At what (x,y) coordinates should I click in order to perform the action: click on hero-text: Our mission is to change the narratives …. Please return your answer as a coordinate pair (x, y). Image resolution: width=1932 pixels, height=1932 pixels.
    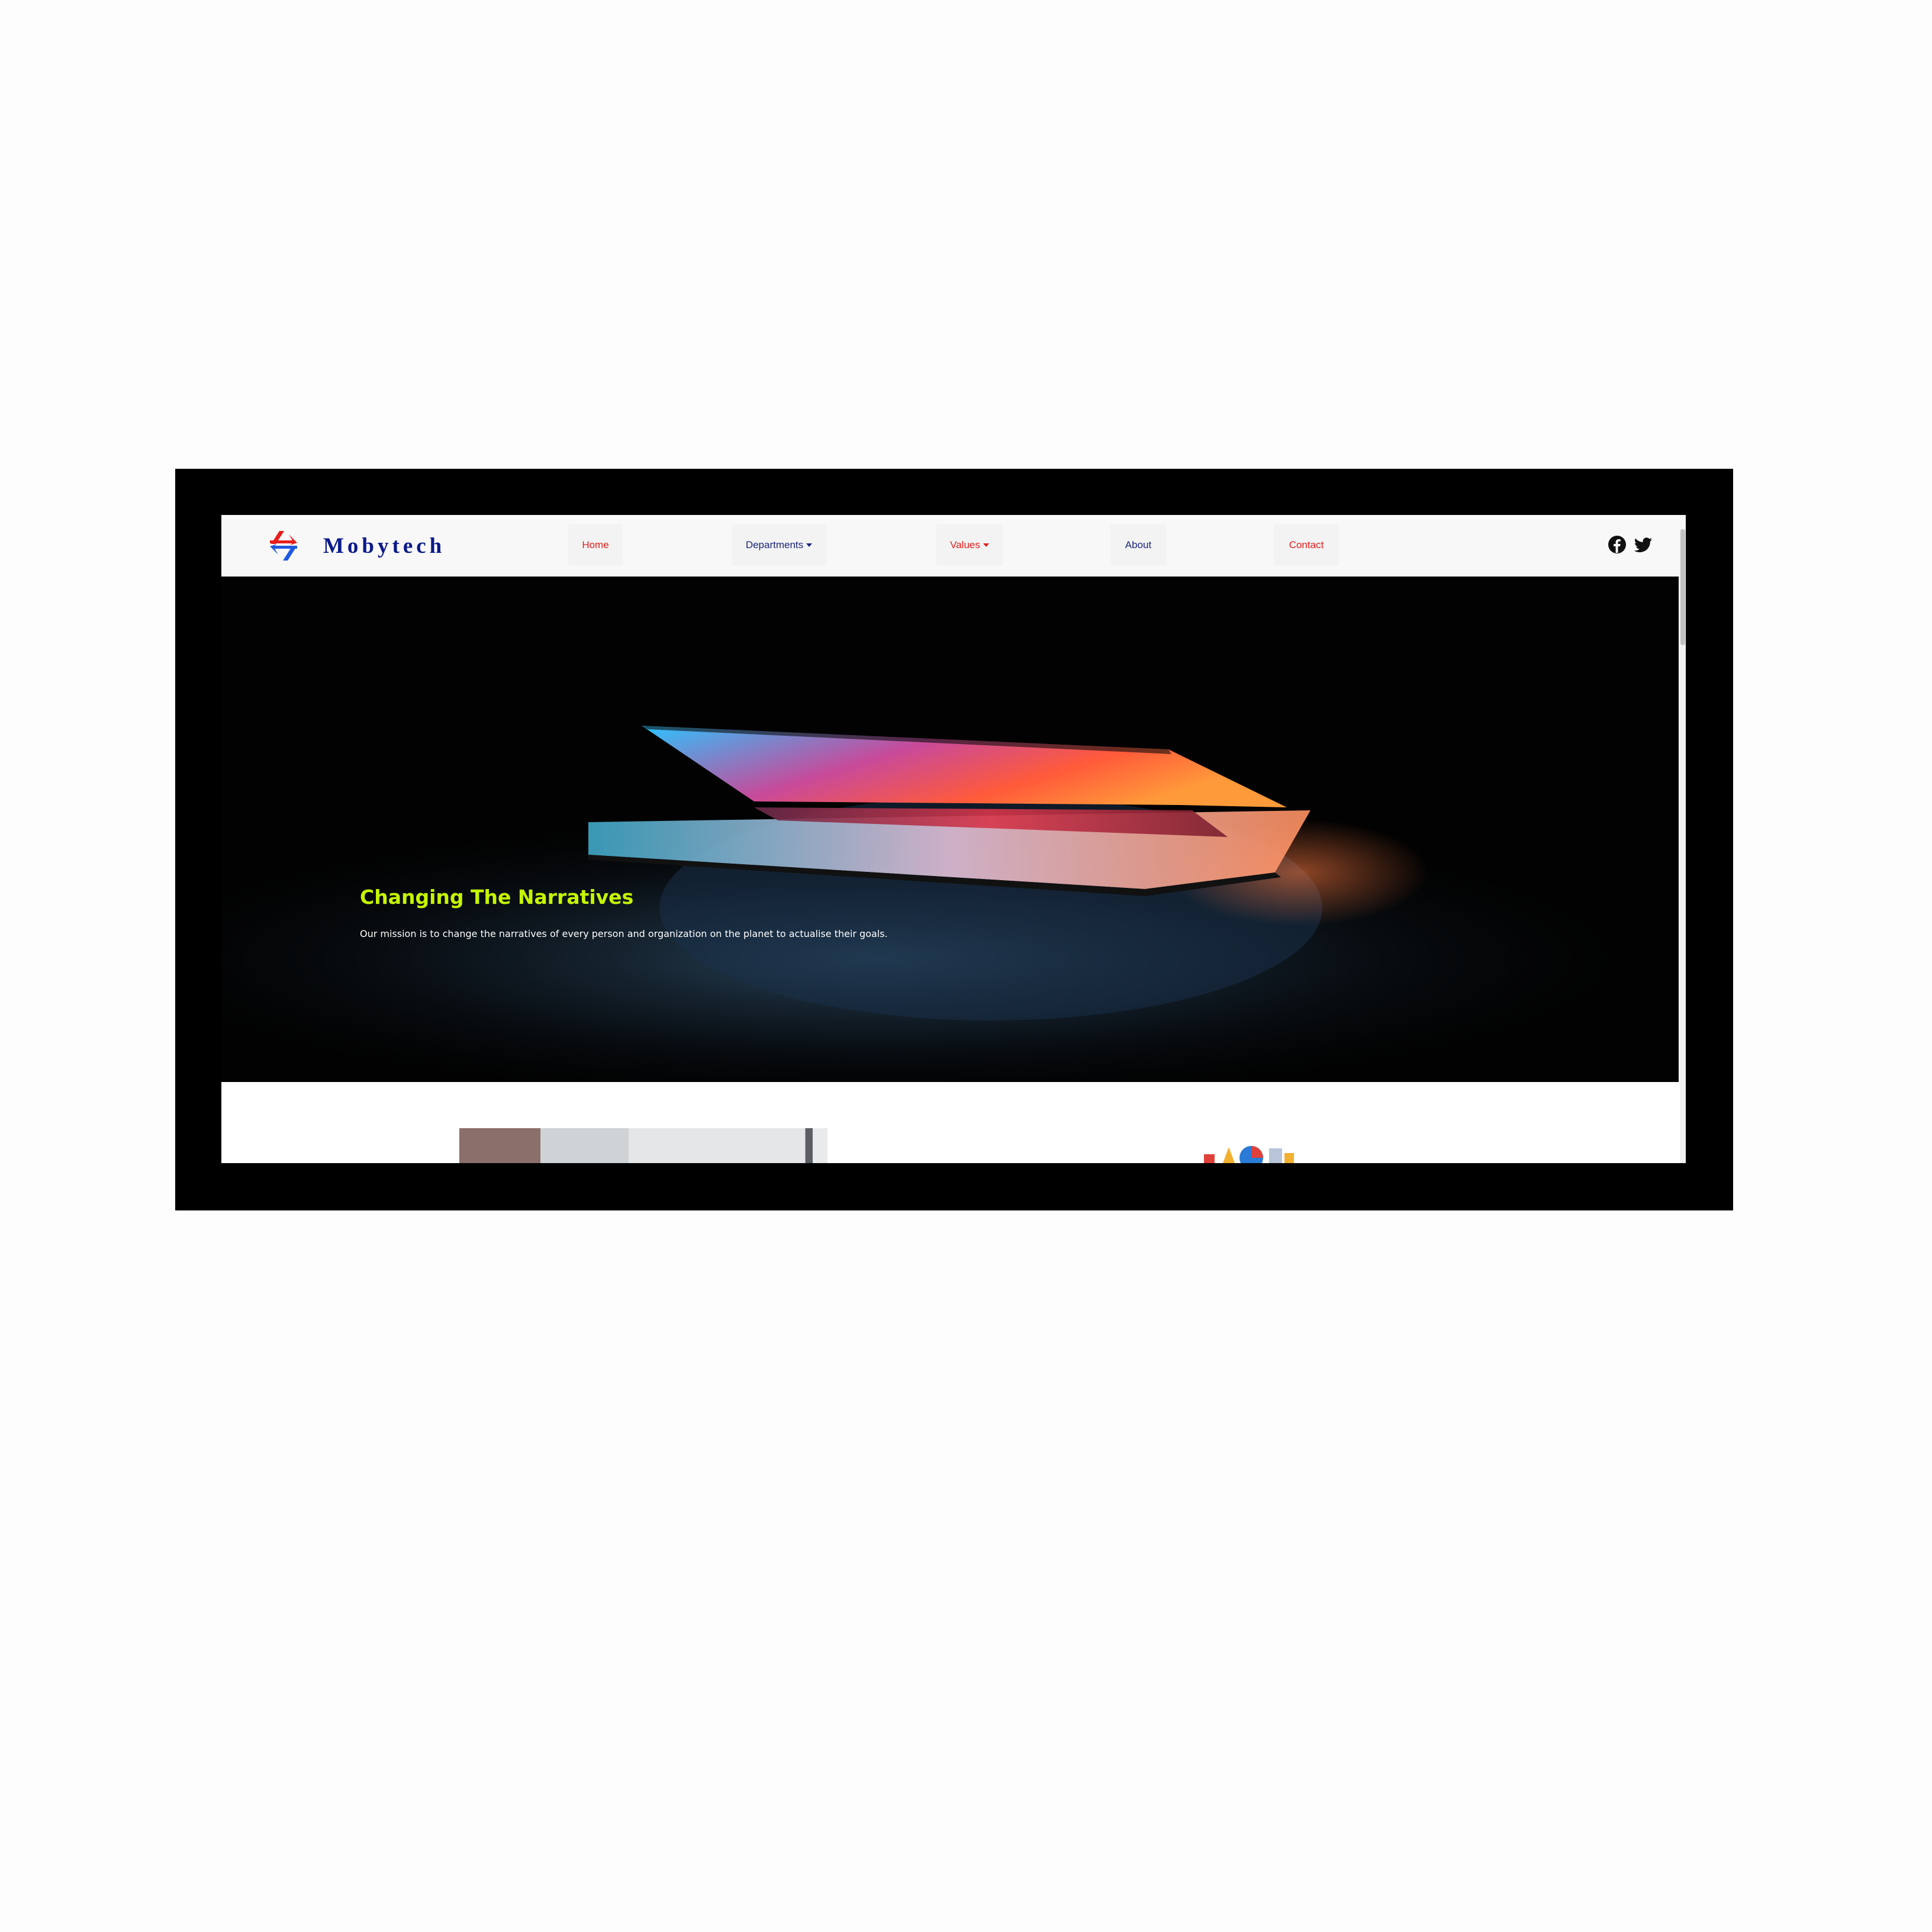
    Looking at the image, I should click on (624, 933).